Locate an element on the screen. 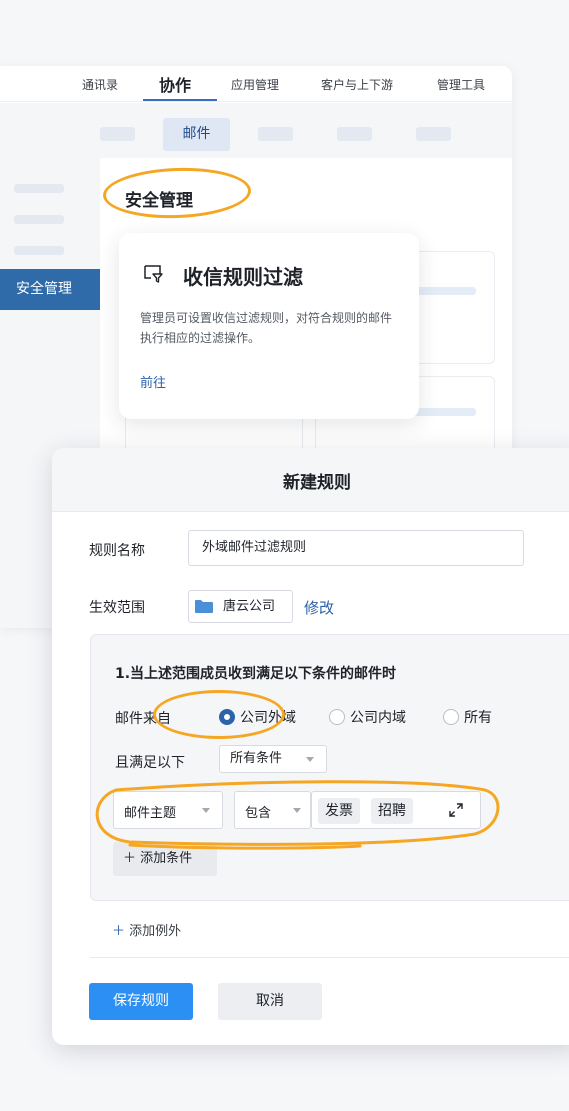 This screenshot has height=1111, width=569. condition-title: 1.当上述范围成员收到满足以下条件的邮件时 is located at coordinates (256, 674).